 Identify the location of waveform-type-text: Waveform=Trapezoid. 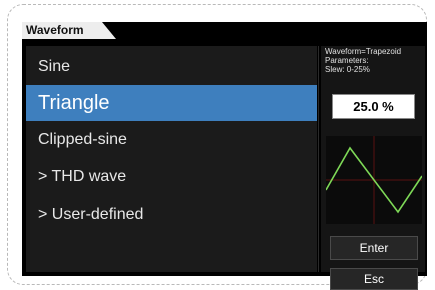
(363, 51).